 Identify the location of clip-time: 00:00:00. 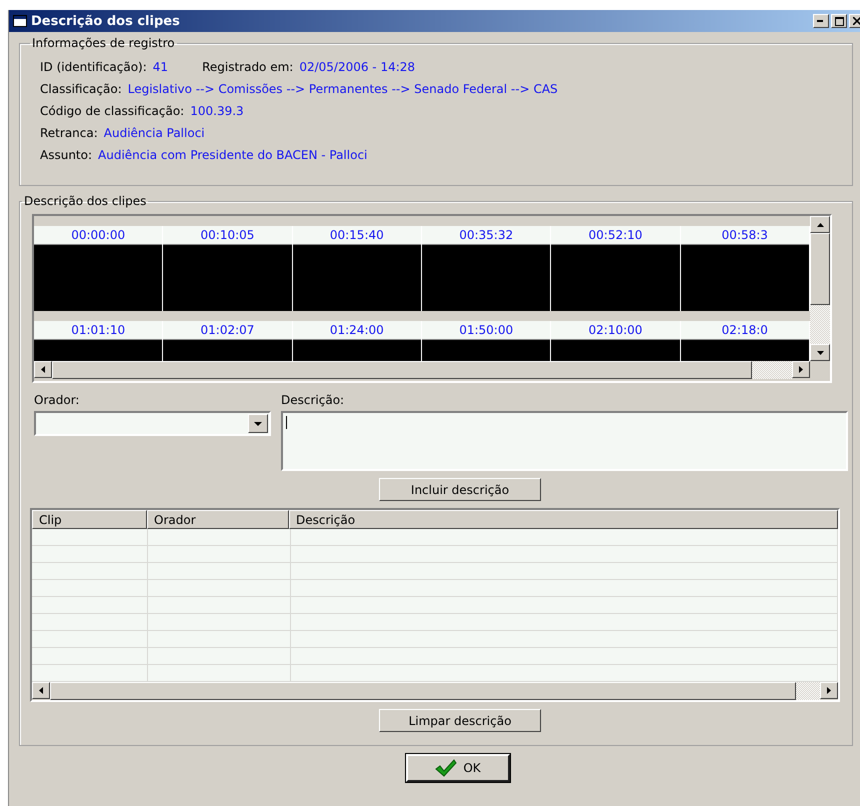
(98, 235).